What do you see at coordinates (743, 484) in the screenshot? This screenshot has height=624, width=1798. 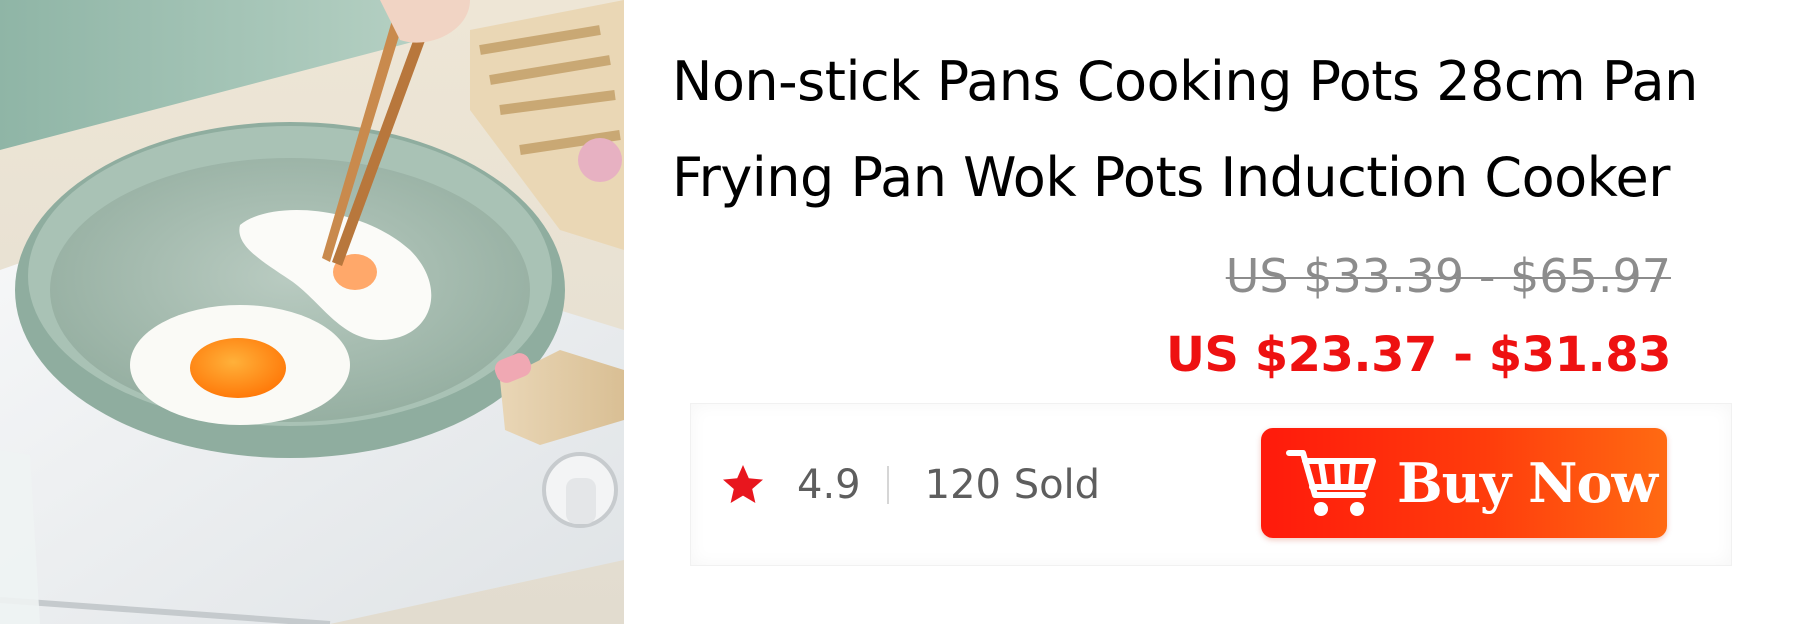 I see `star-icon` at bounding box center [743, 484].